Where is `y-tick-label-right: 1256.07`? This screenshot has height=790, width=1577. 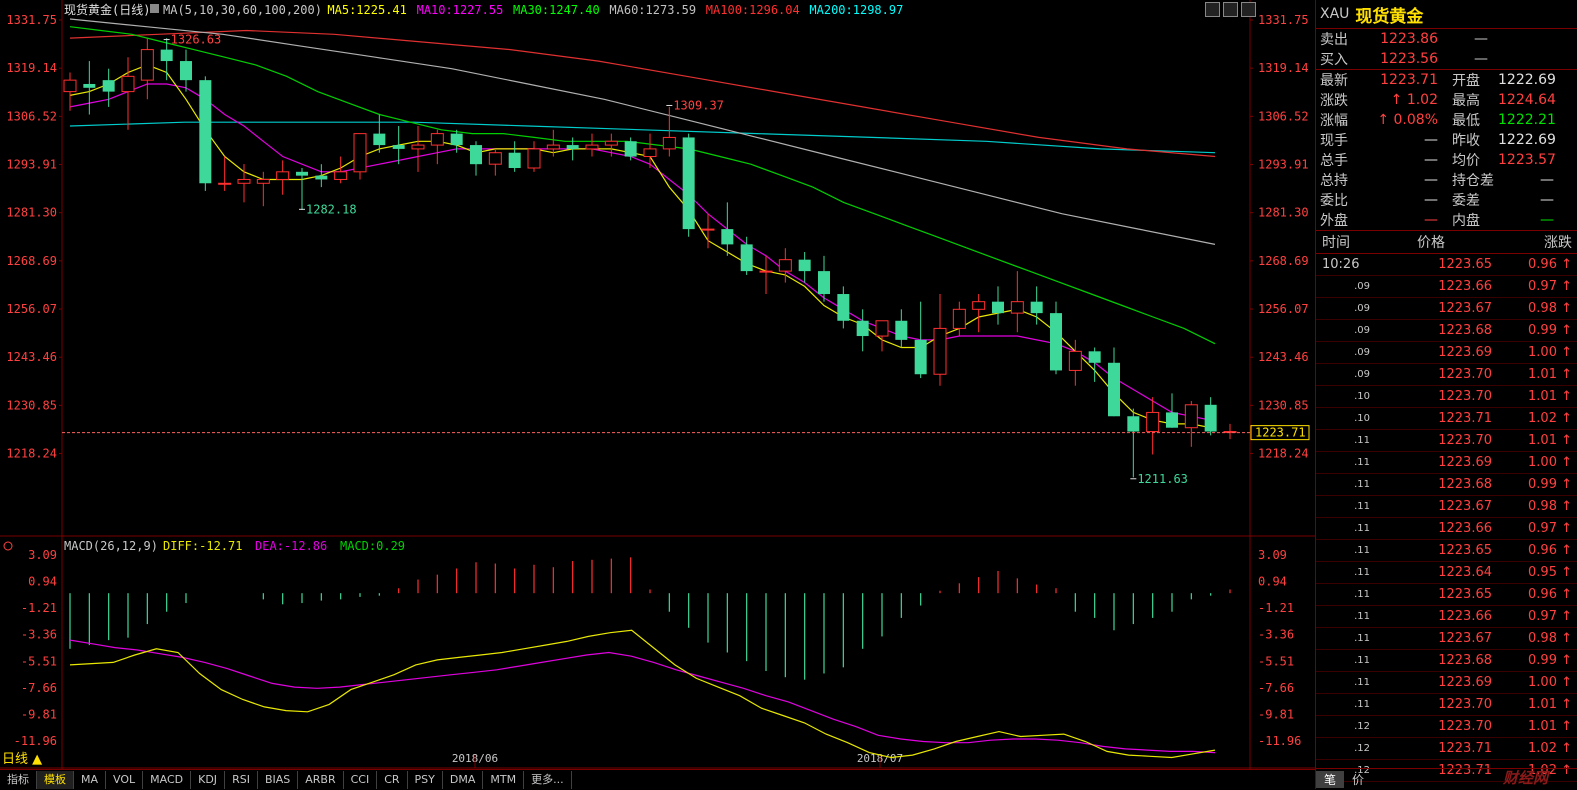
y-tick-label-right: 1256.07 is located at coordinates (1283, 309).